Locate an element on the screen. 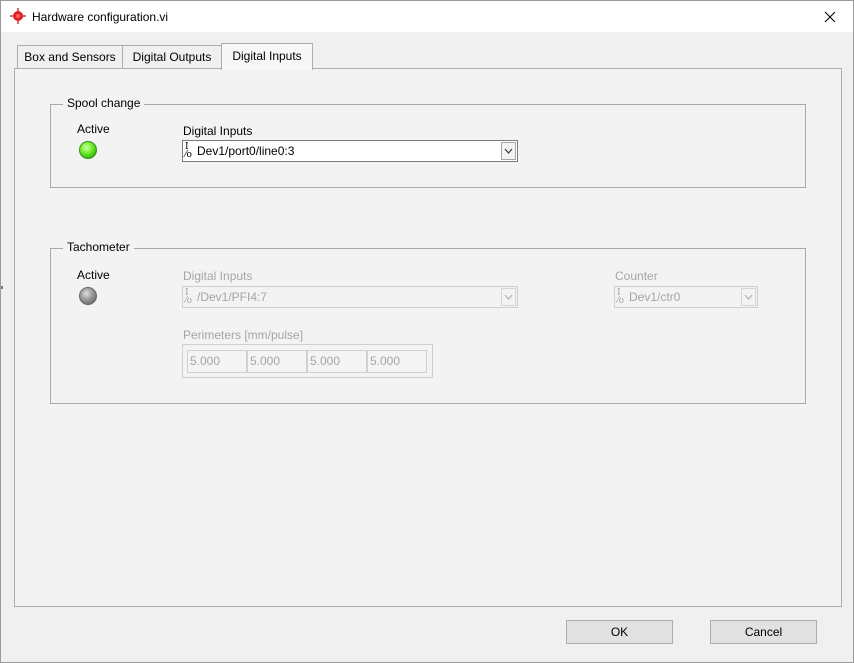  window-title: Hardware configuration.vi is located at coordinates (100, 17).